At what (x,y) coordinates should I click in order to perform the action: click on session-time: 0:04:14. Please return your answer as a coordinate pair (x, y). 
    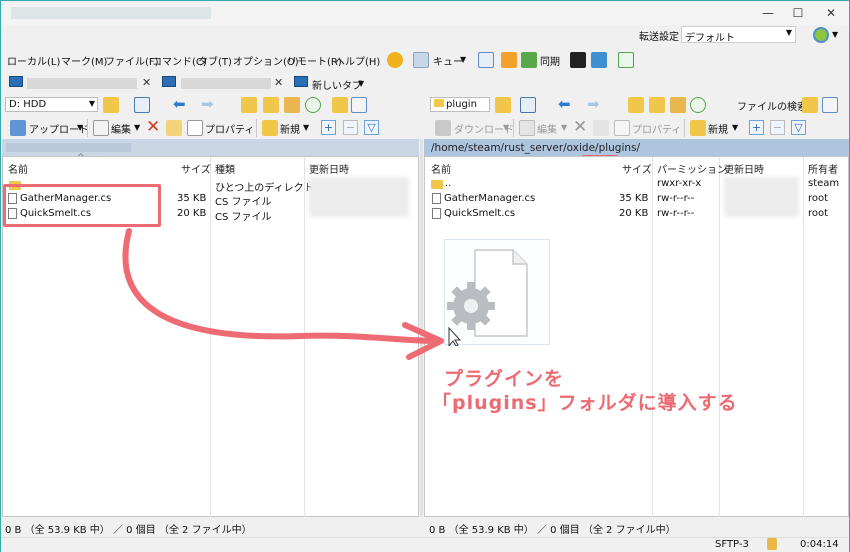
    Looking at the image, I should click on (819, 544).